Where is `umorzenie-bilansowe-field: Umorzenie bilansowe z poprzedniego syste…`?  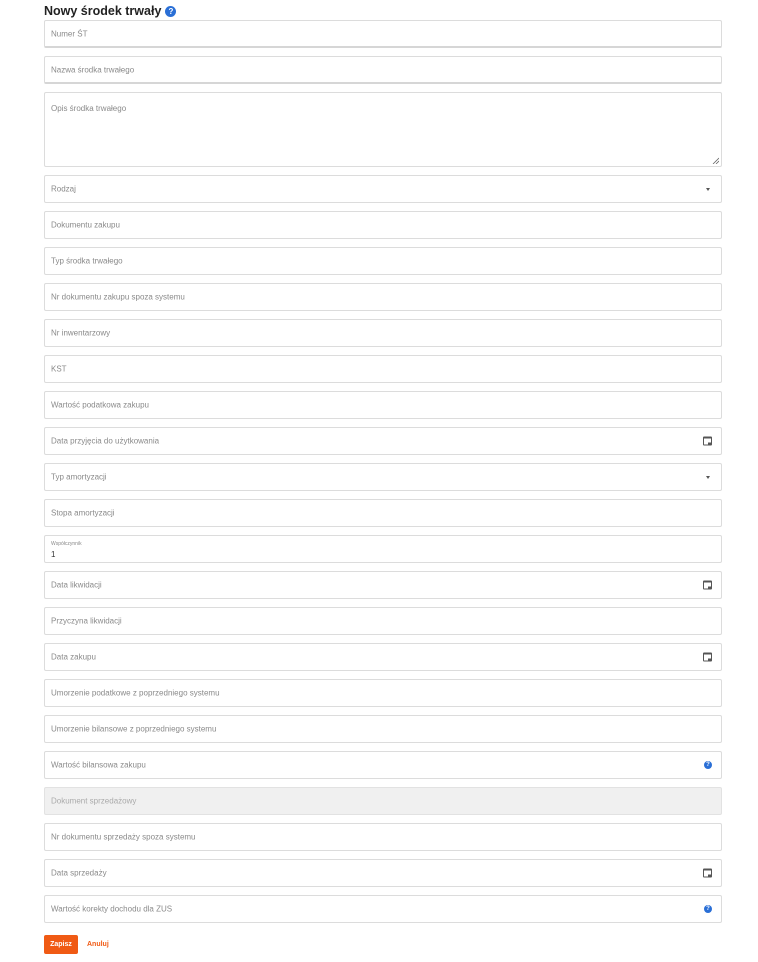 umorzenie-bilansowe-field: Umorzenie bilansowe z poprzedniego syste… is located at coordinates (383, 729).